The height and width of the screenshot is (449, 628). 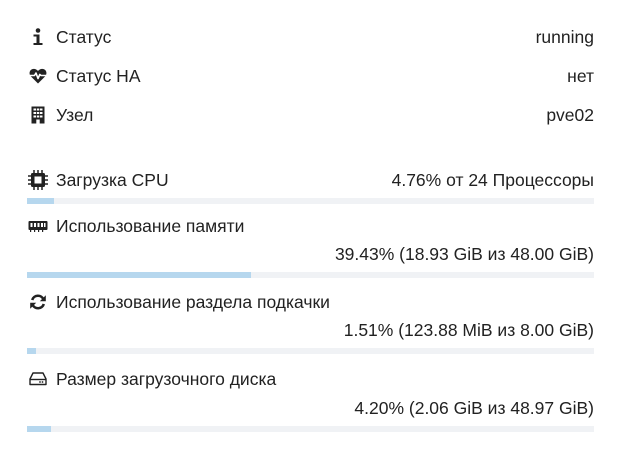 I want to click on bootdisk-usage-bar-fill, so click(x=39, y=429).